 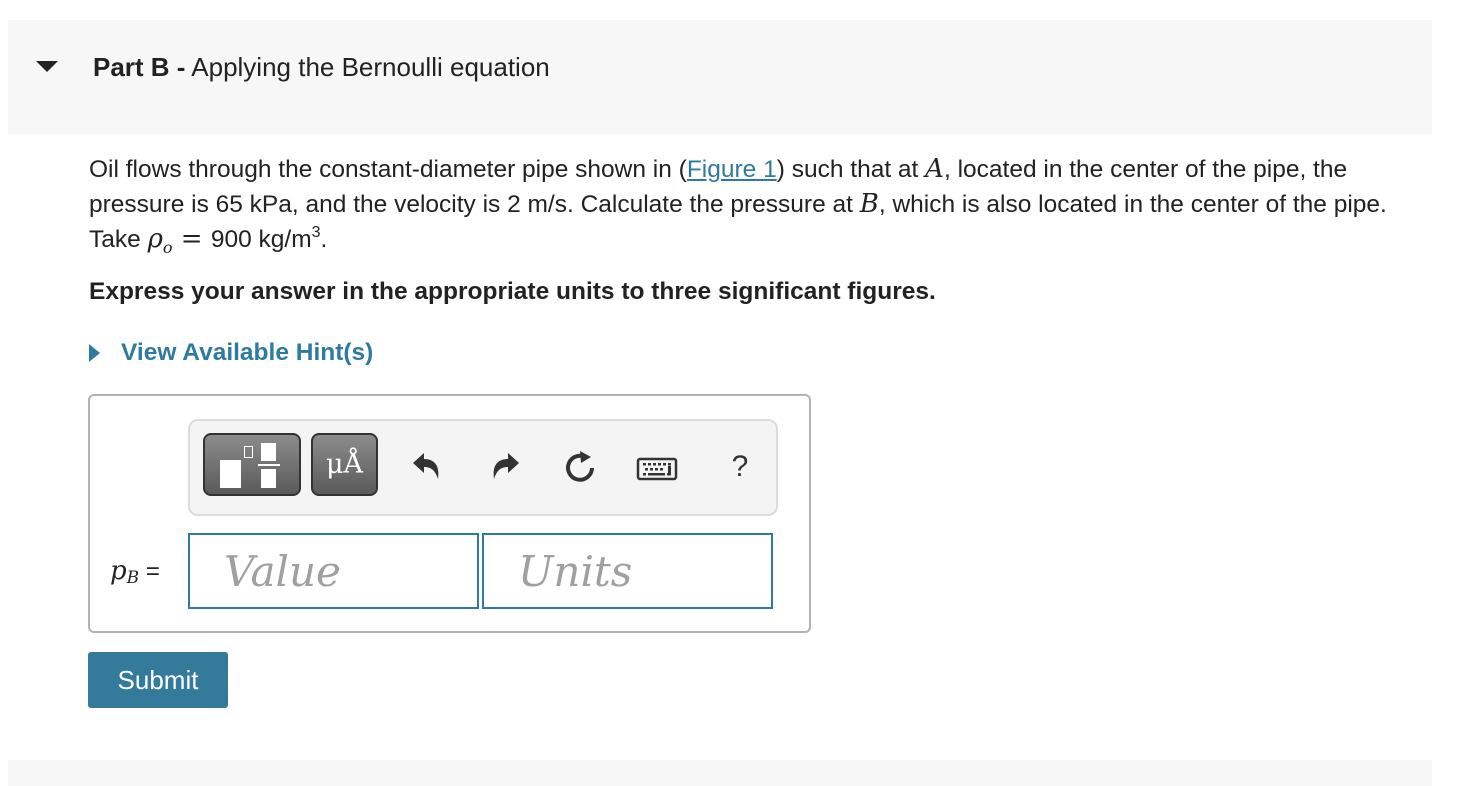 I want to click on units-icon: μÅ, so click(x=344, y=464).